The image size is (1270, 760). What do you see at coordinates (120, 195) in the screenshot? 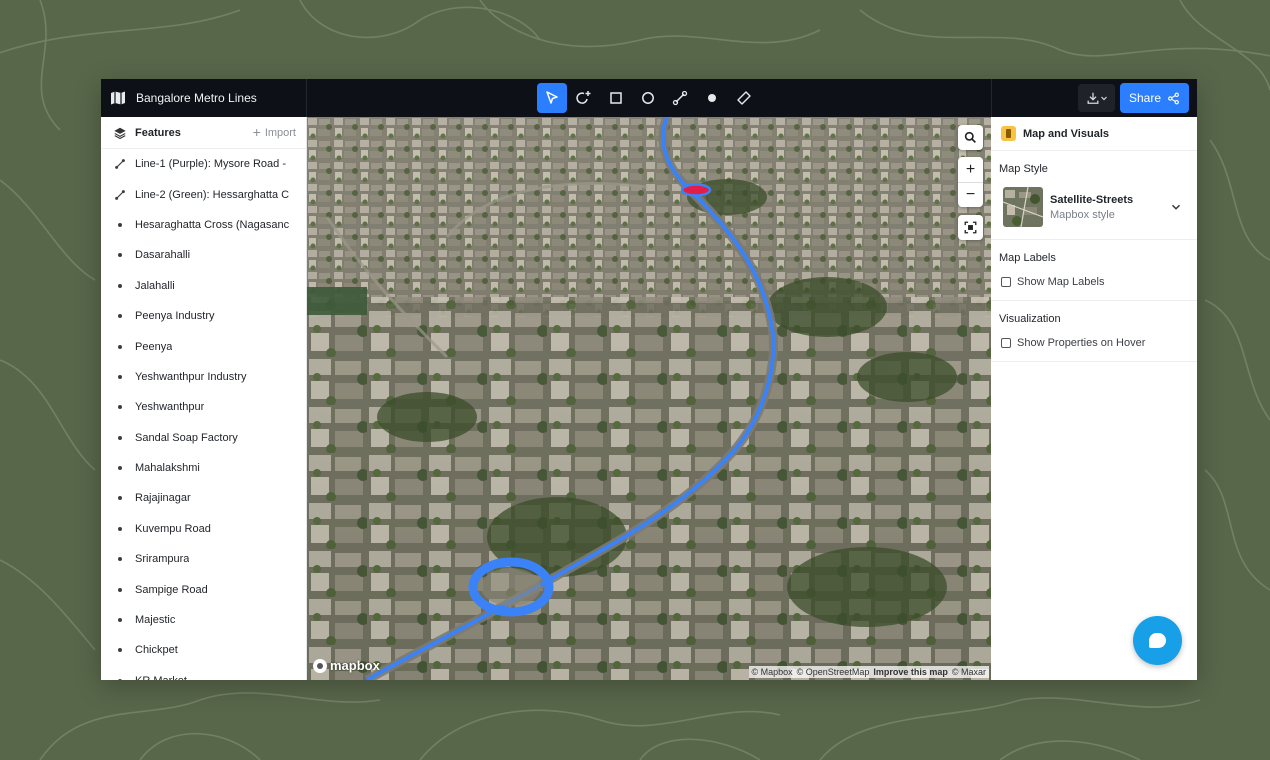
I see `line-feature-icon` at bounding box center [120, 195].